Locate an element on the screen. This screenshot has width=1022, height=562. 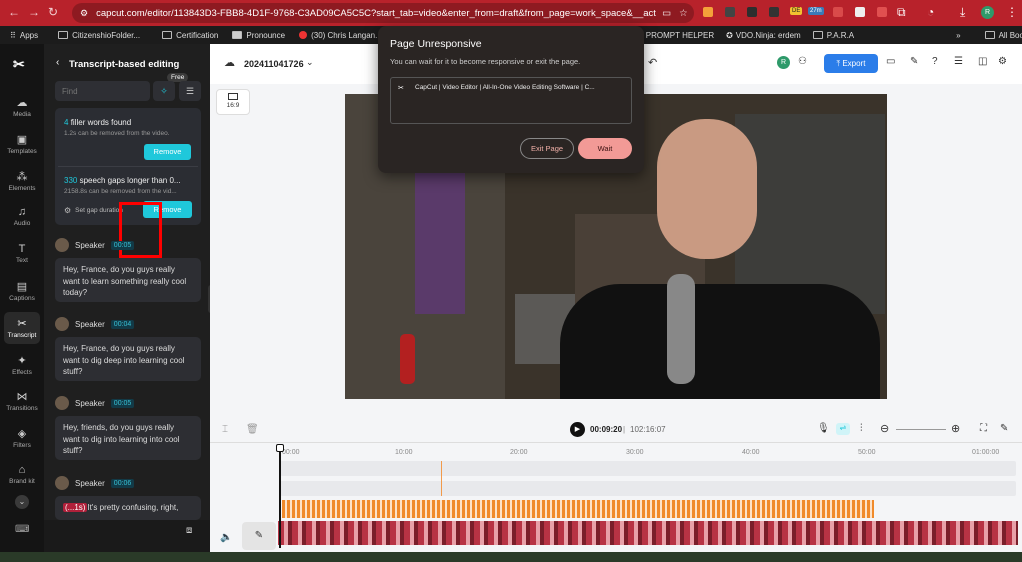
audio-volume-icon: 🔈 is located at coordinates (226, 537).